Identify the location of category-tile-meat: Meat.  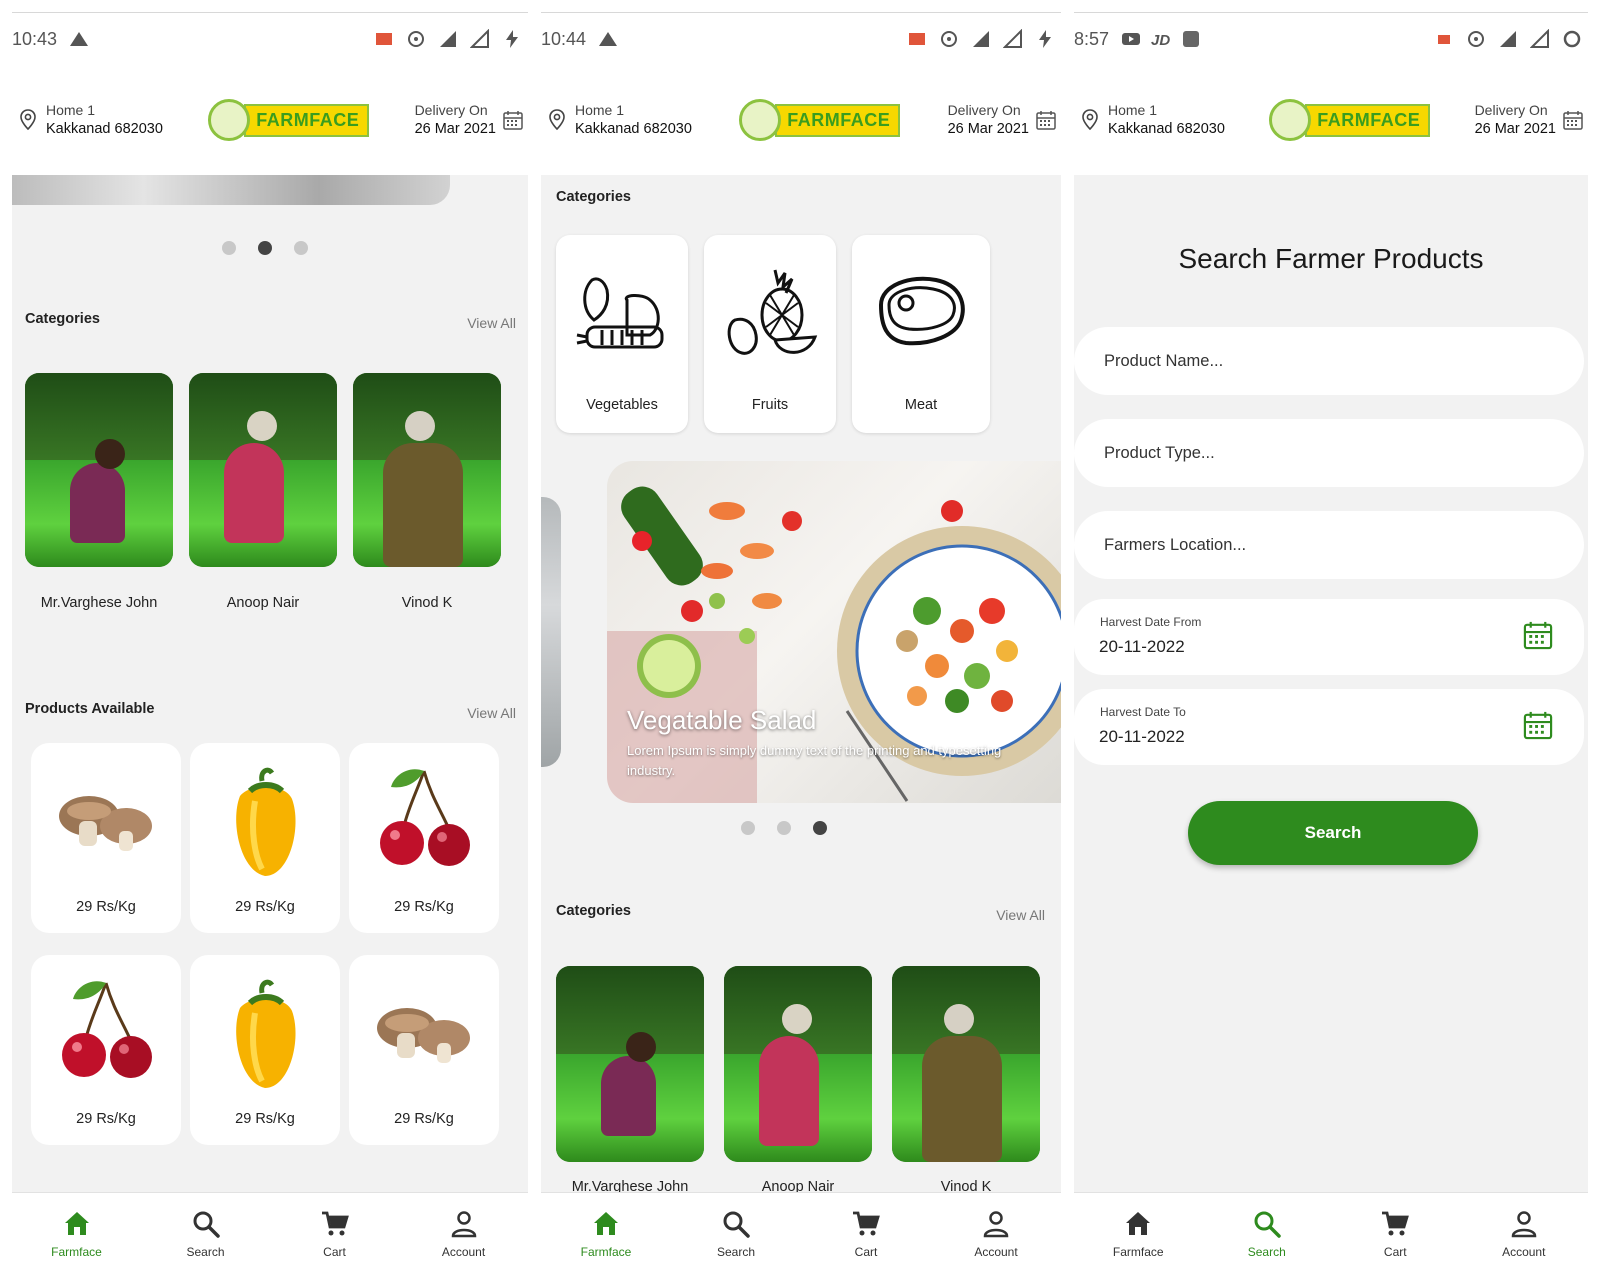
(921, 334).